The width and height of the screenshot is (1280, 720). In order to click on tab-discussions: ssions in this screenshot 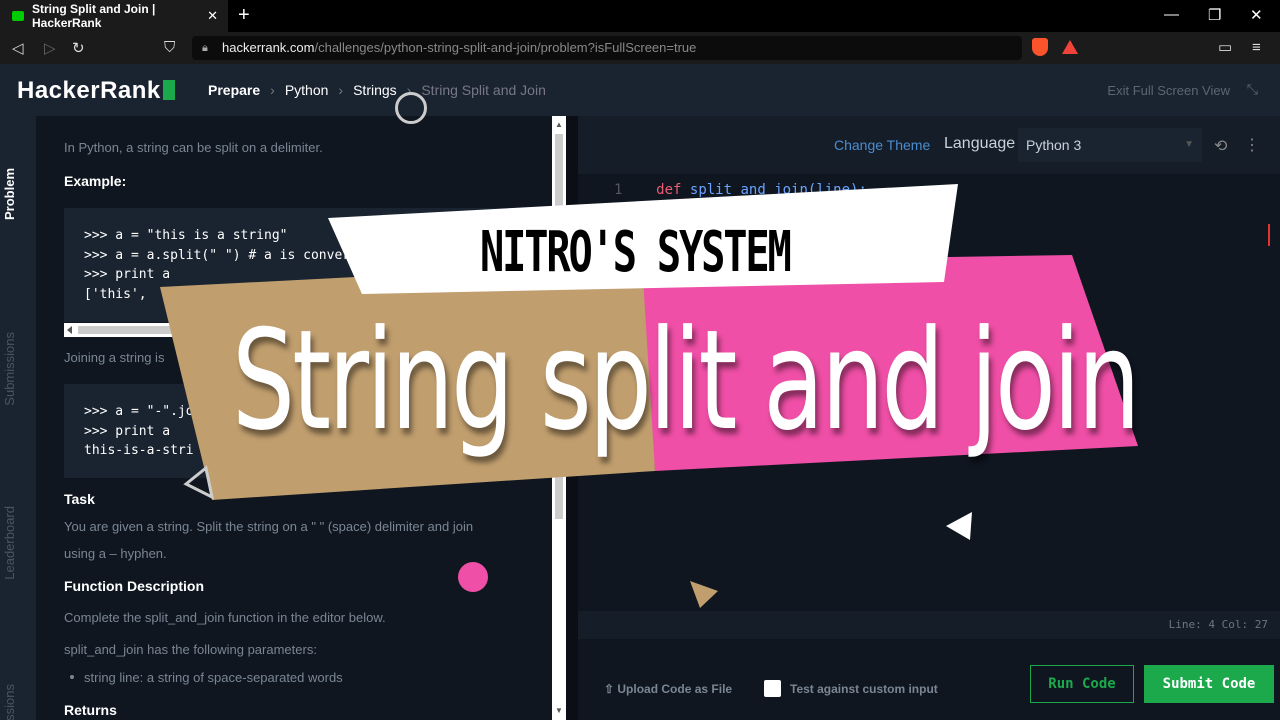, I will do `click(18, 702)`.